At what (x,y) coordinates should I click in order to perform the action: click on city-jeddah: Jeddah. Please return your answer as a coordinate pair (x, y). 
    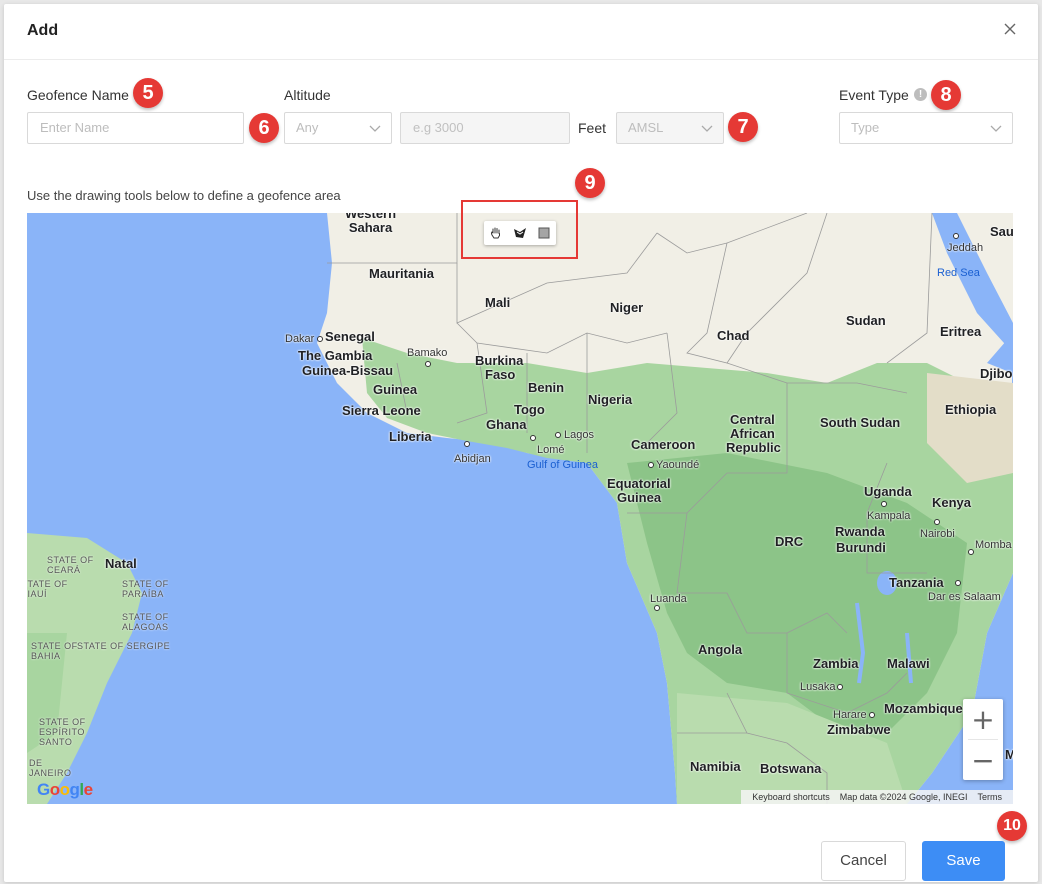
    Looking at the image, I should click on (965, 248).